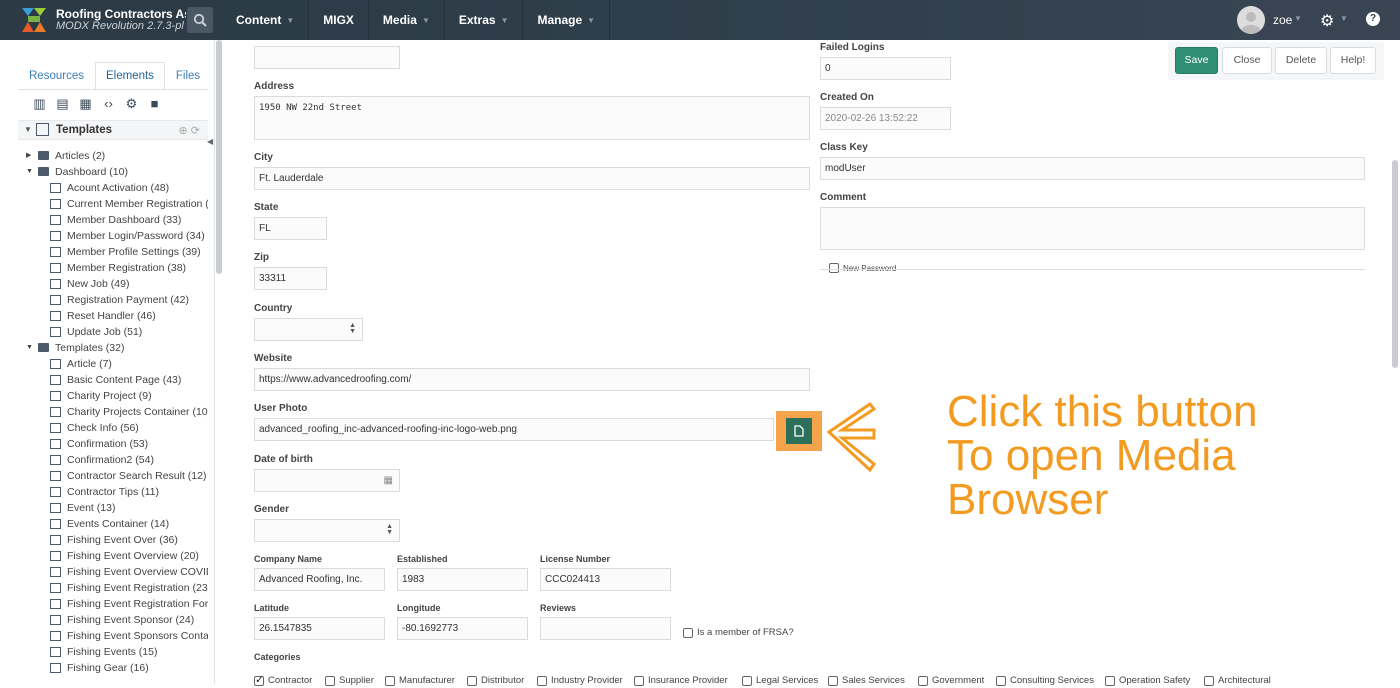  I want to click on tree-item: Registration Payment (42), so click(113, 300).